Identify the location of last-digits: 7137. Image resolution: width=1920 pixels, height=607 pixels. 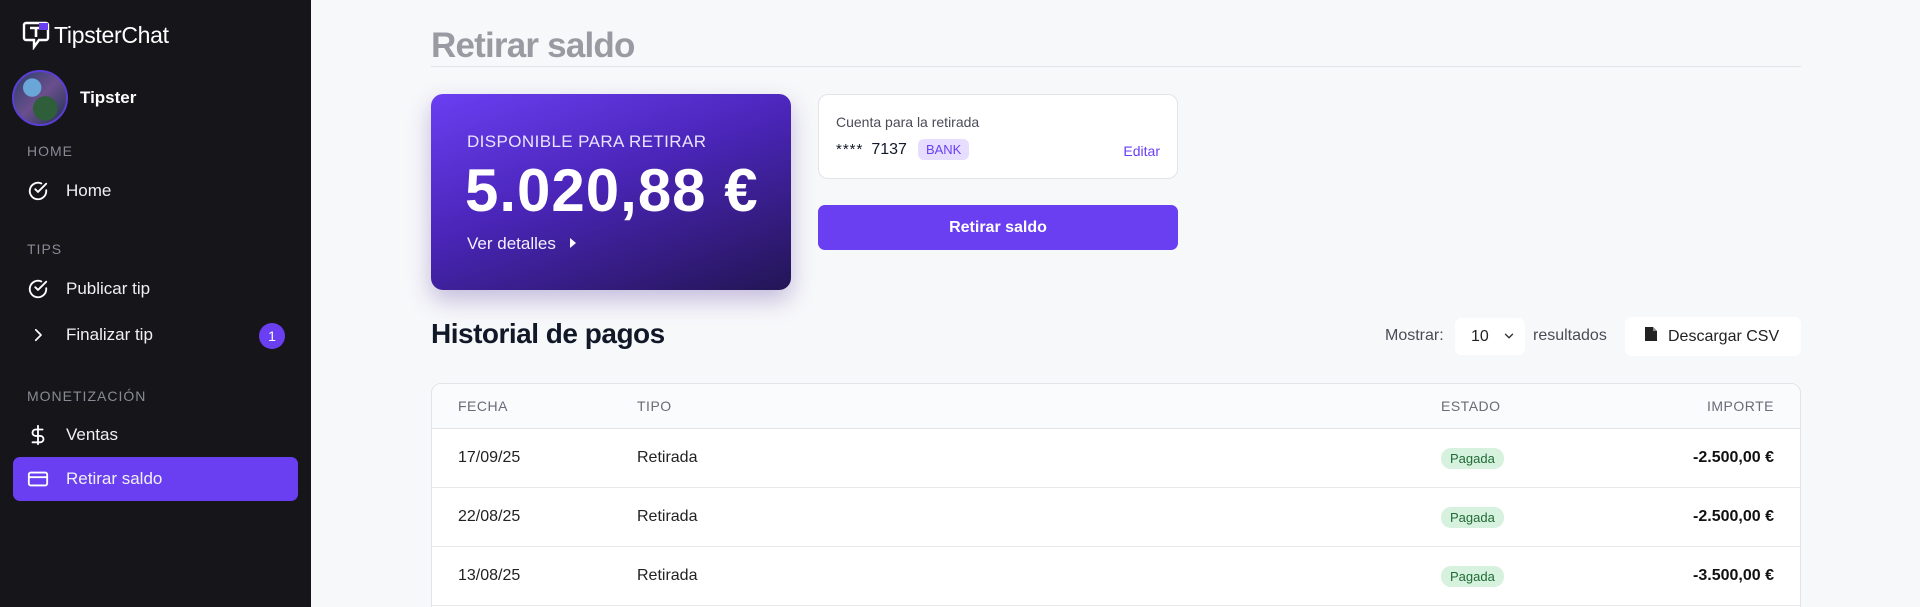
(889, 149).